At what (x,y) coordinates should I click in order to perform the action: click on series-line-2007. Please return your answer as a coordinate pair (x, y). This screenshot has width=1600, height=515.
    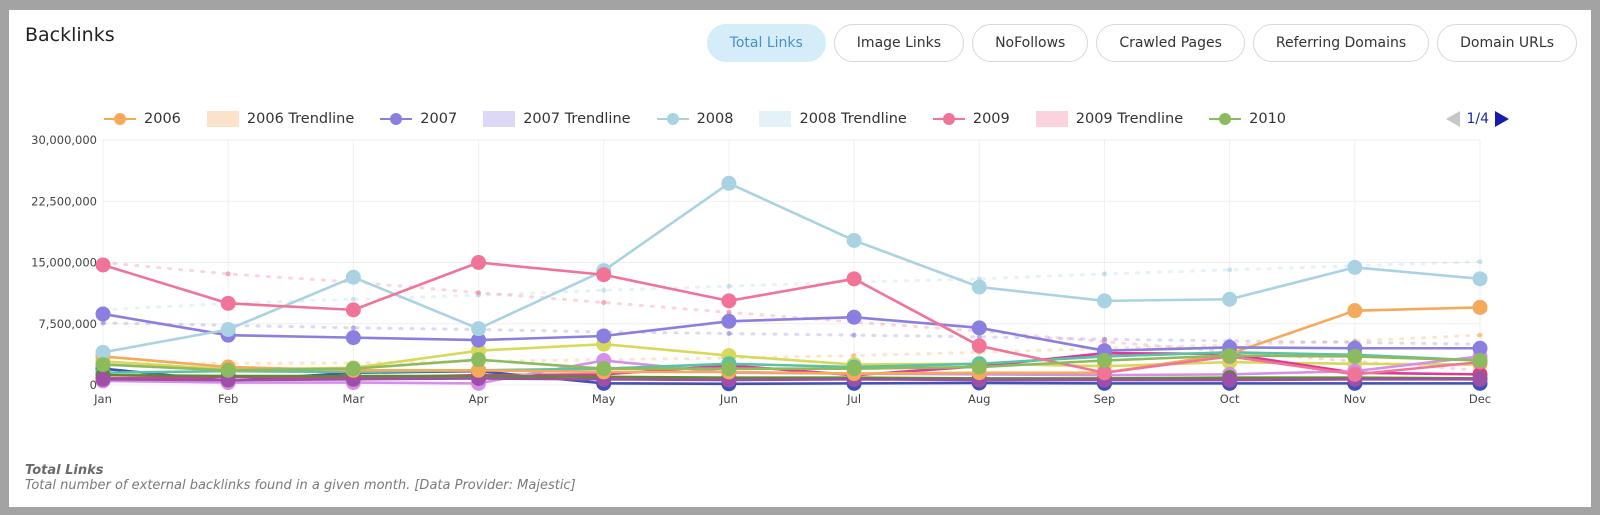
    Looking at the image, I should click on (791, 332).